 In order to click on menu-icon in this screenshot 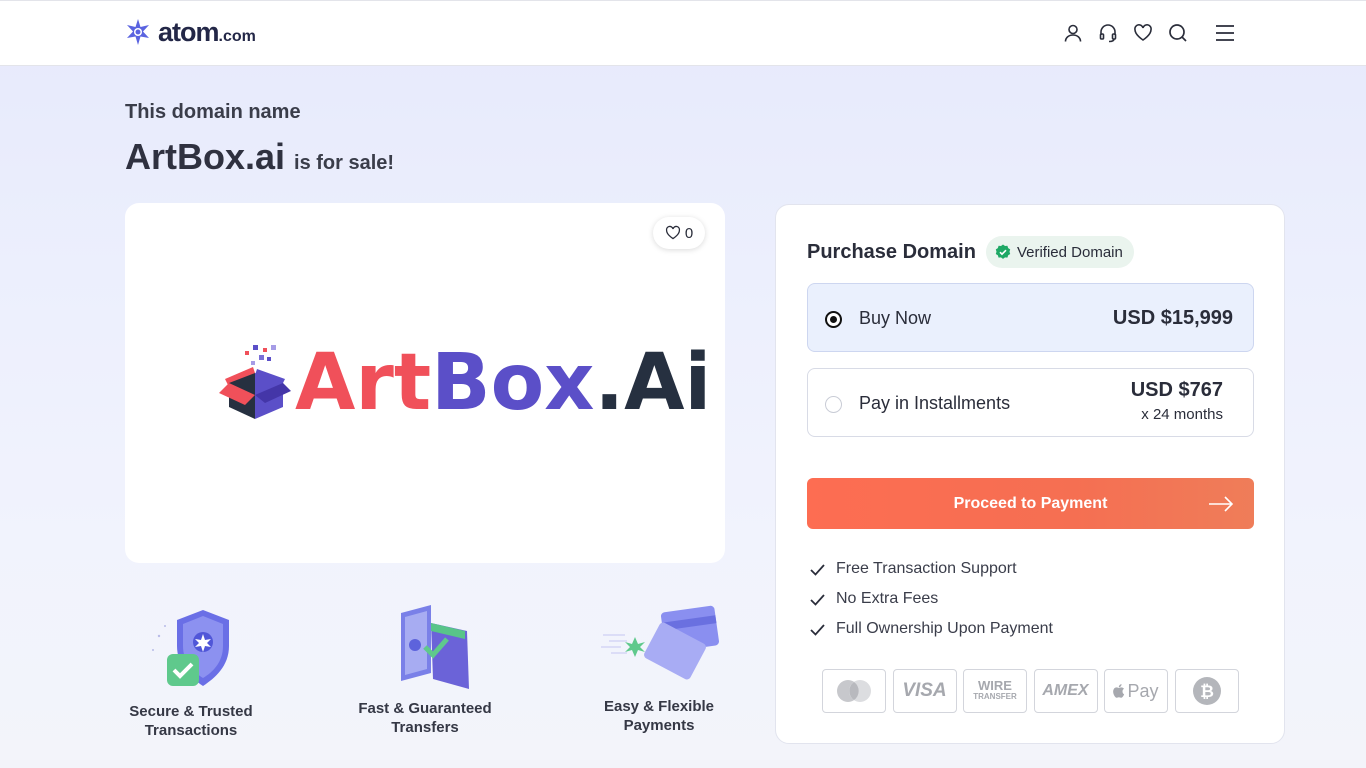, I will do `click(1225, 33)`.